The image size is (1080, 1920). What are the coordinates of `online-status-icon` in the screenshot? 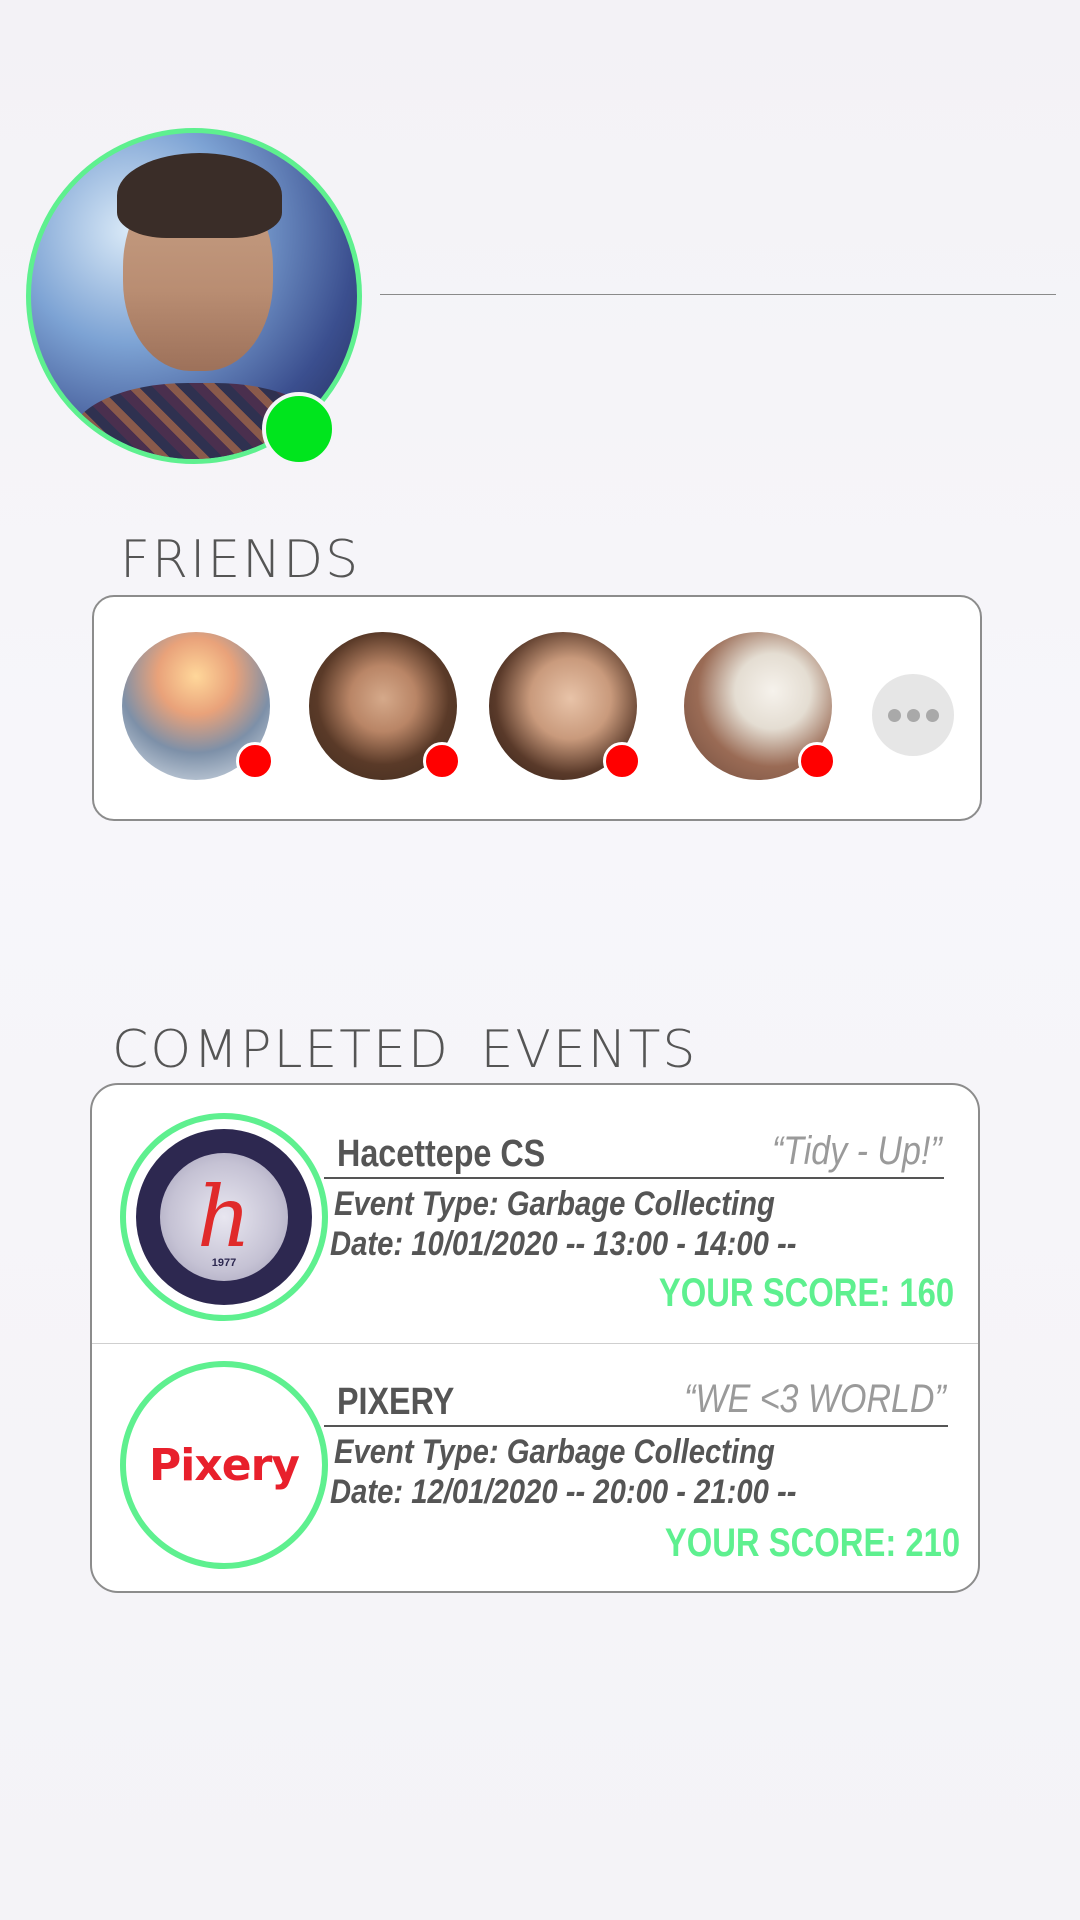 It's located at (299, 429).